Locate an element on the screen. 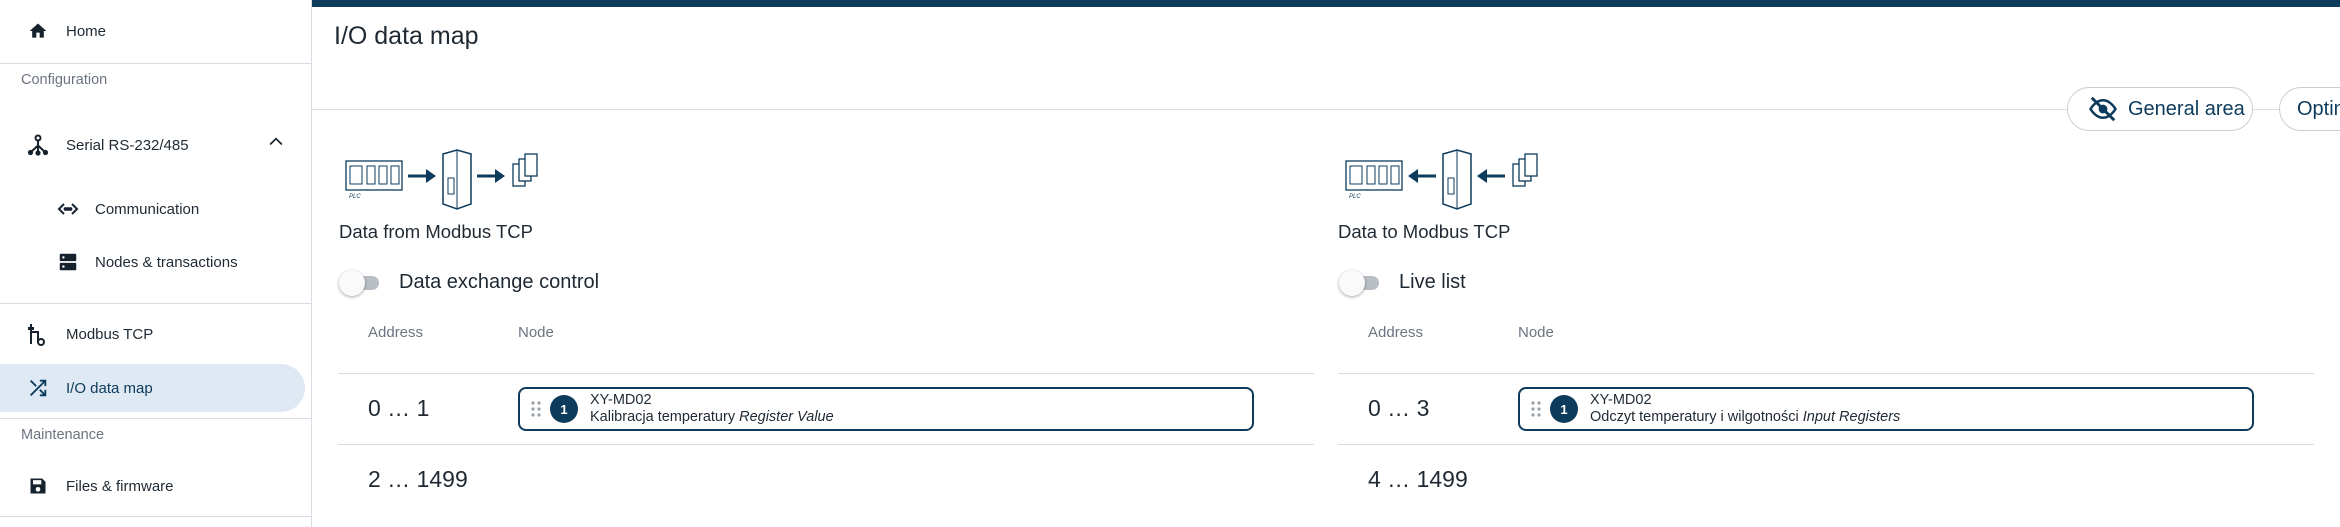  code-arrows-icon is located at coordinates (68, 209).